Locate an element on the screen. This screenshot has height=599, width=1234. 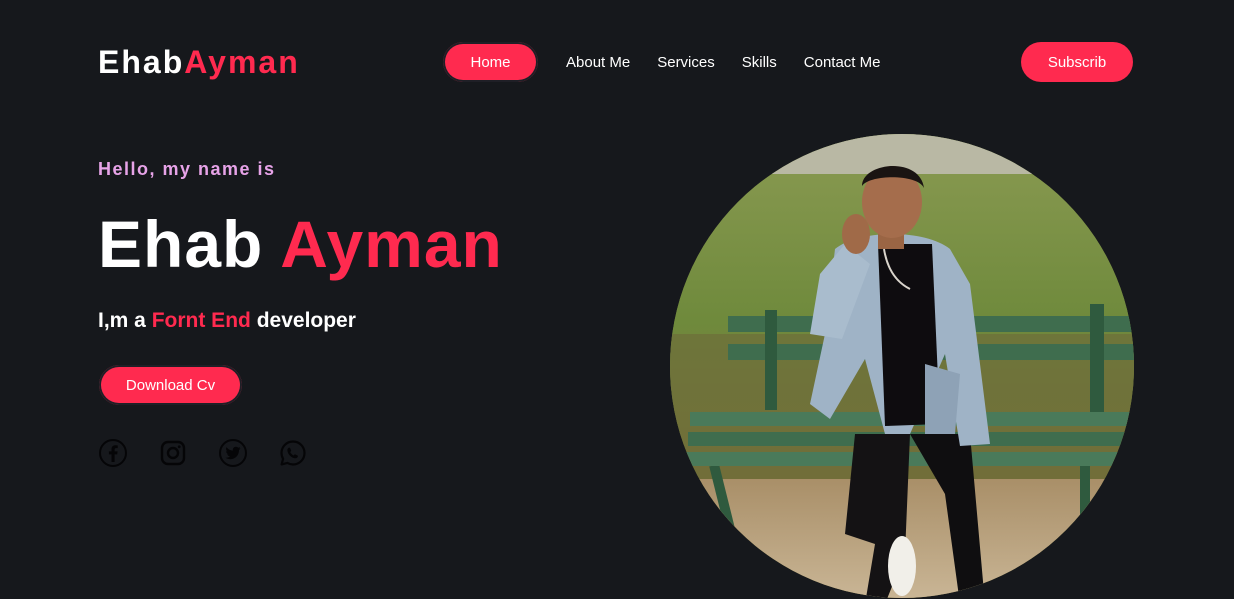
logo-first-name: Ehab is located at coordinates (141, 62).